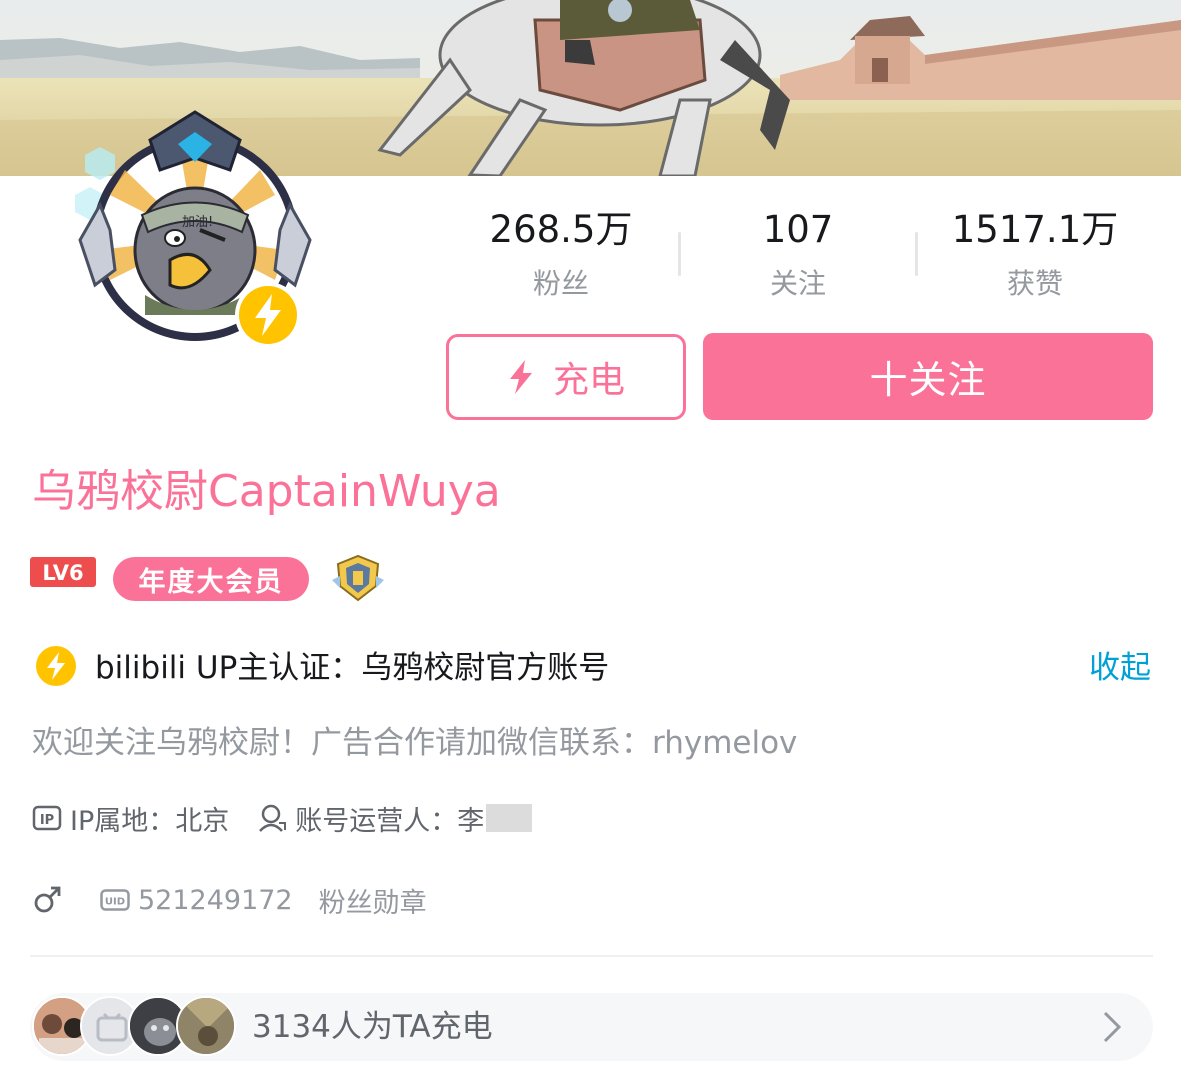  Describe the element at coordinates (150, 821) in the screenshot. I see `ip-location: IP属地：北京` at that location.